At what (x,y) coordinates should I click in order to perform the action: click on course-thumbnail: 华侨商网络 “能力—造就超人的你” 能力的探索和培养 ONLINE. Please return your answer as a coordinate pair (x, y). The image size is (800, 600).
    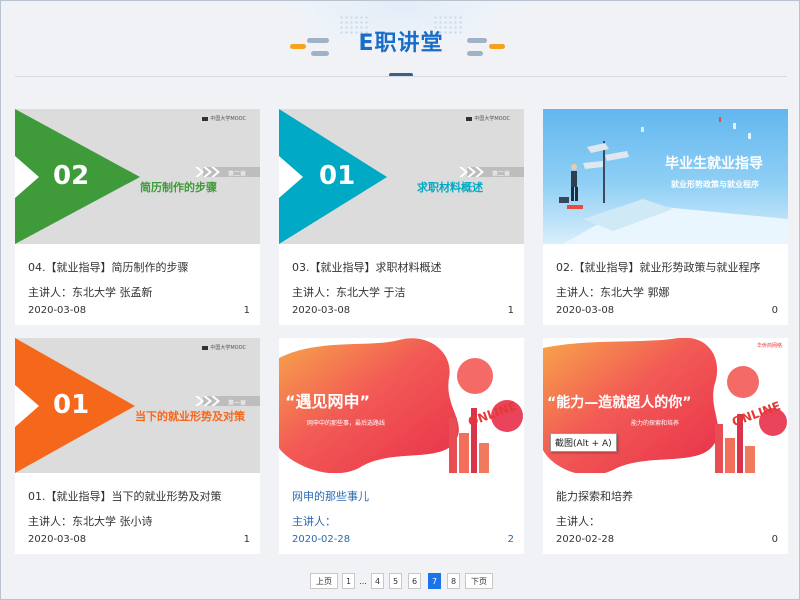
    Looking at the image, I should click on (665, 405).